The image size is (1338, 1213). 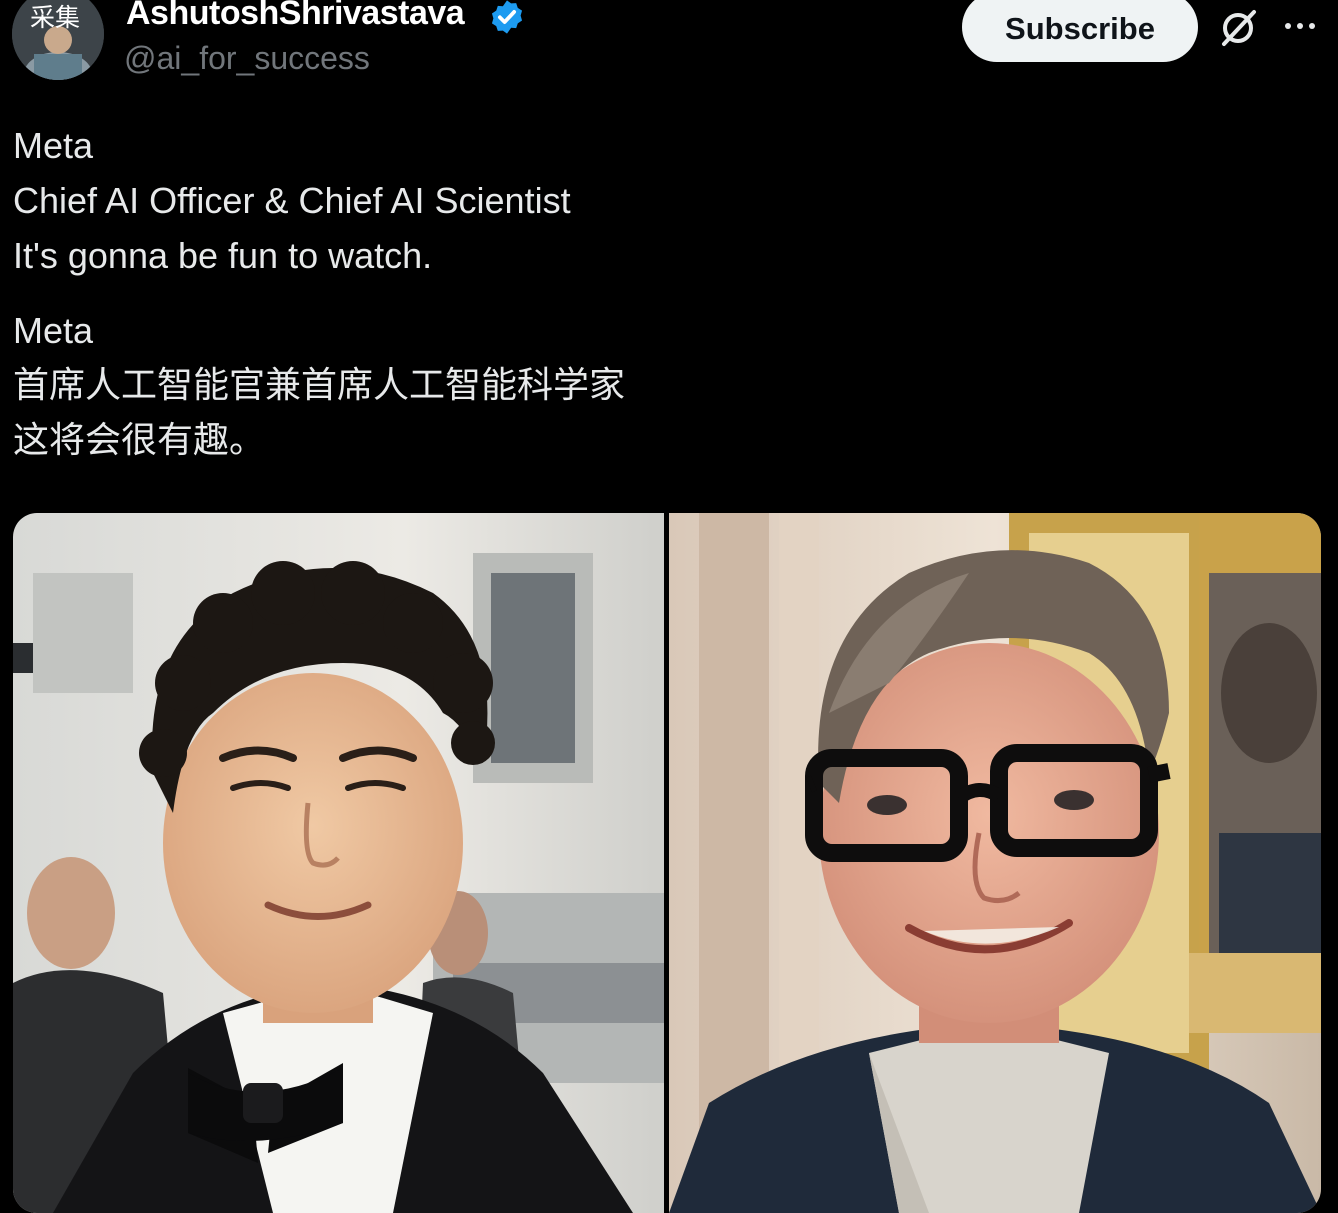 I want to click on tweet-paragraph-chinese: Meta 首席人工智能官兼首席人工智能科学家 这将会很有趣。, so click(x=663, y=385).